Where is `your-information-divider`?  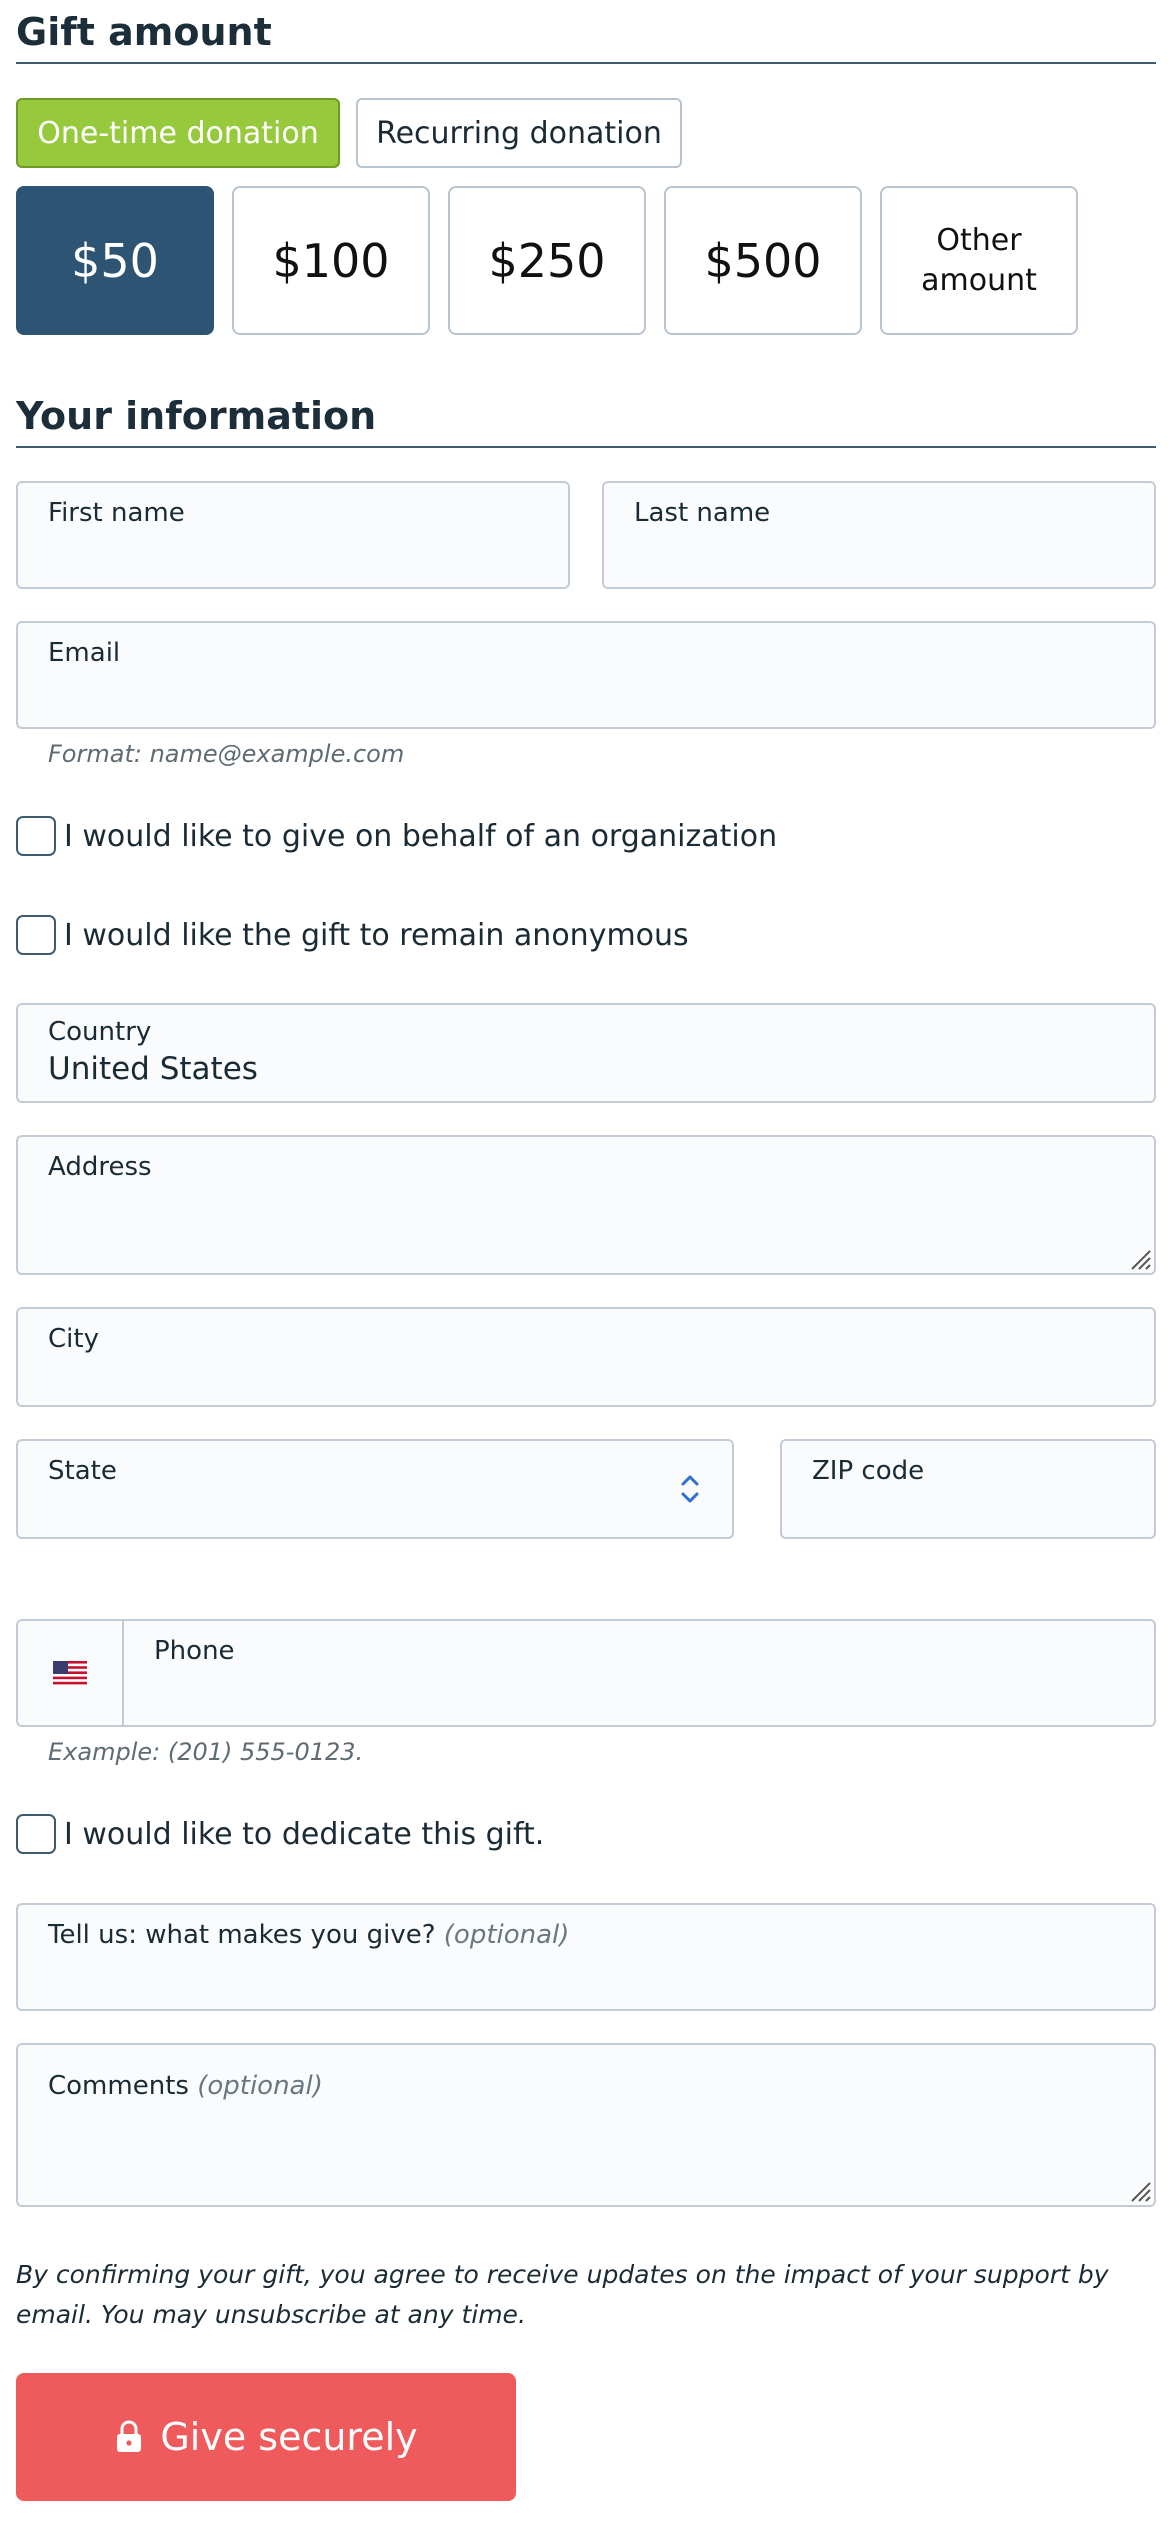
your-information-divider is located at coordinates (586, 447).